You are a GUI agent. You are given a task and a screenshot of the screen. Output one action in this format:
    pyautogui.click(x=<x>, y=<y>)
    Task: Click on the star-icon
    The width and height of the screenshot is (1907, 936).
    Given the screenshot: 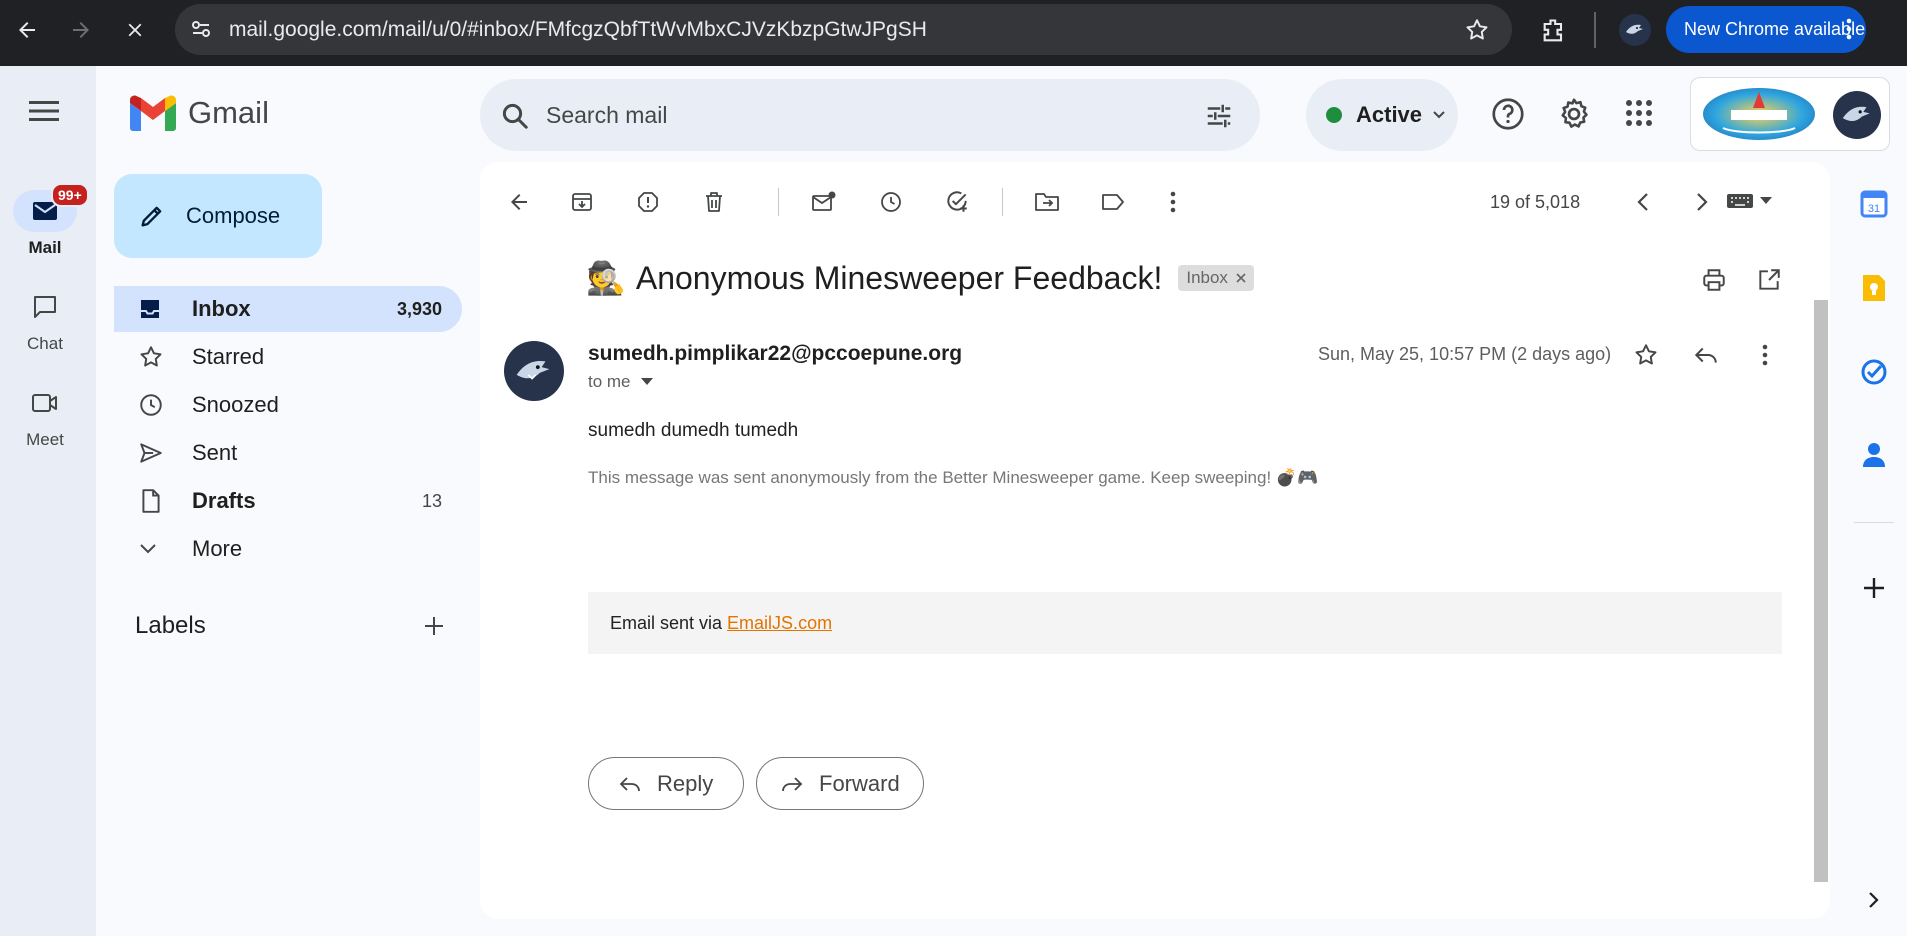 What is the action you would take?
    pyautogui.click(x=158, y=357)
    